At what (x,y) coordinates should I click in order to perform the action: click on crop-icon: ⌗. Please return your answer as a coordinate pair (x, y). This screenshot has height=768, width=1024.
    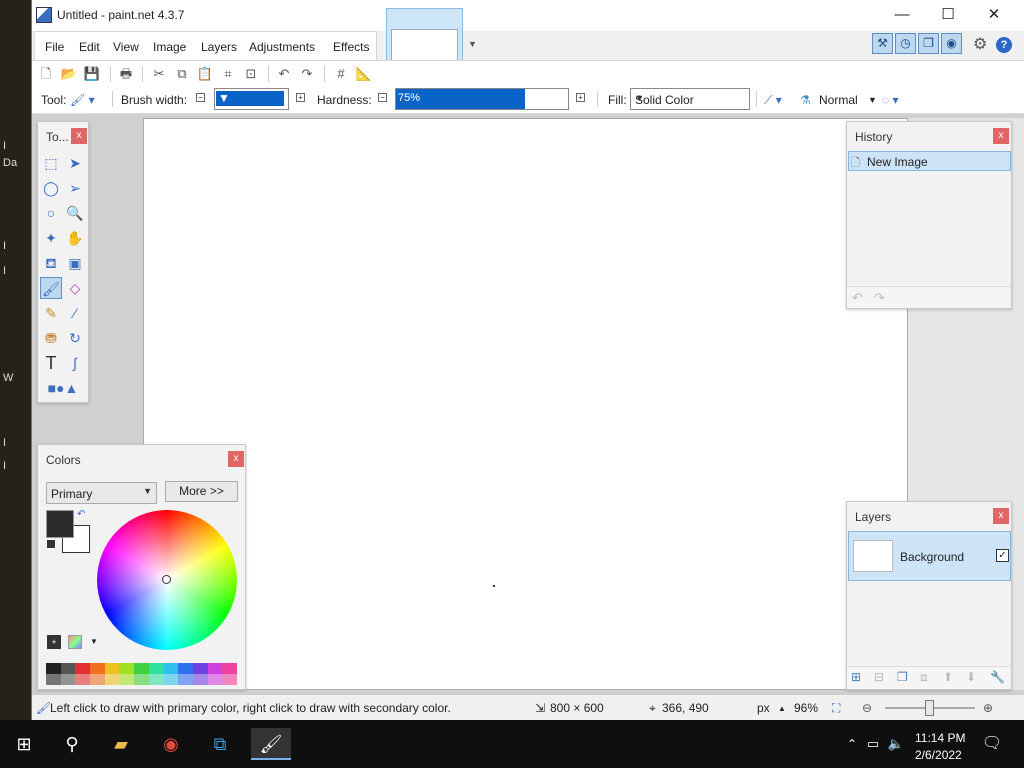
    Looking at the image, I should click on (228, 74).